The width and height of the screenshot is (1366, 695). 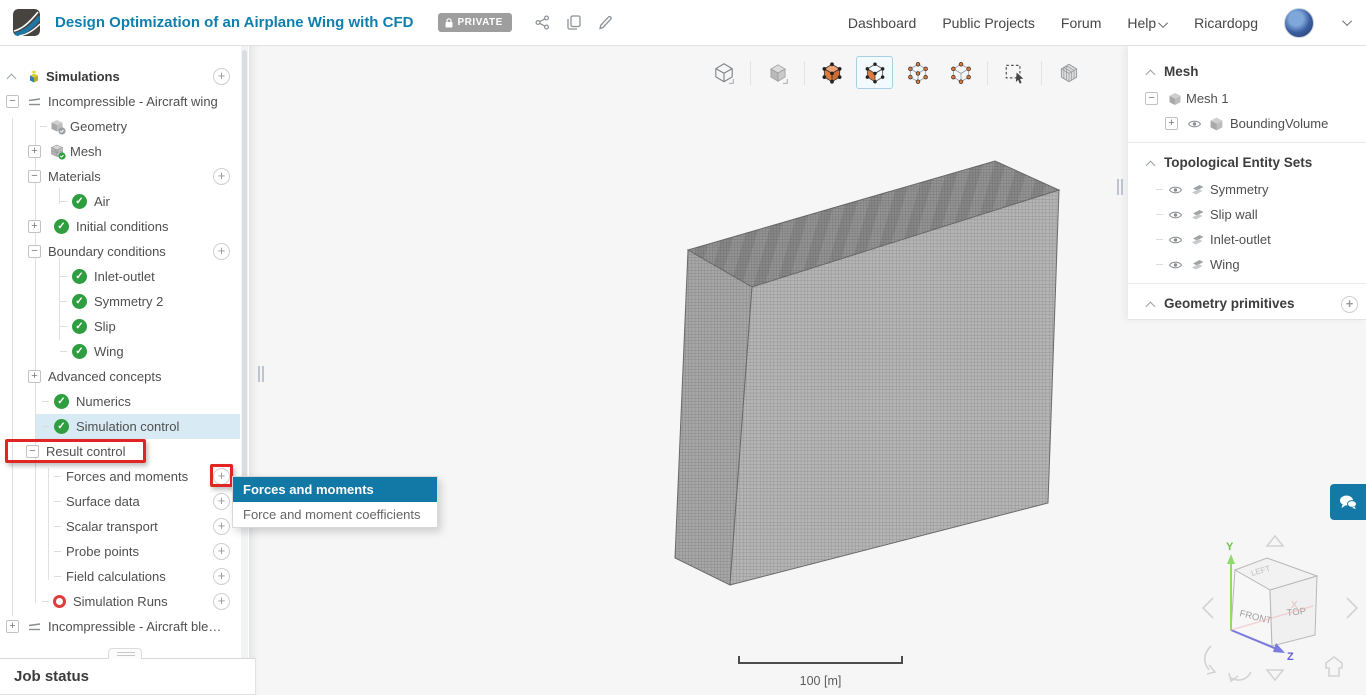 What do you see at coordinates (1275, 675) in the screenshot?
I see `rotate-down-arrow` at bounding box center [1275, 675].